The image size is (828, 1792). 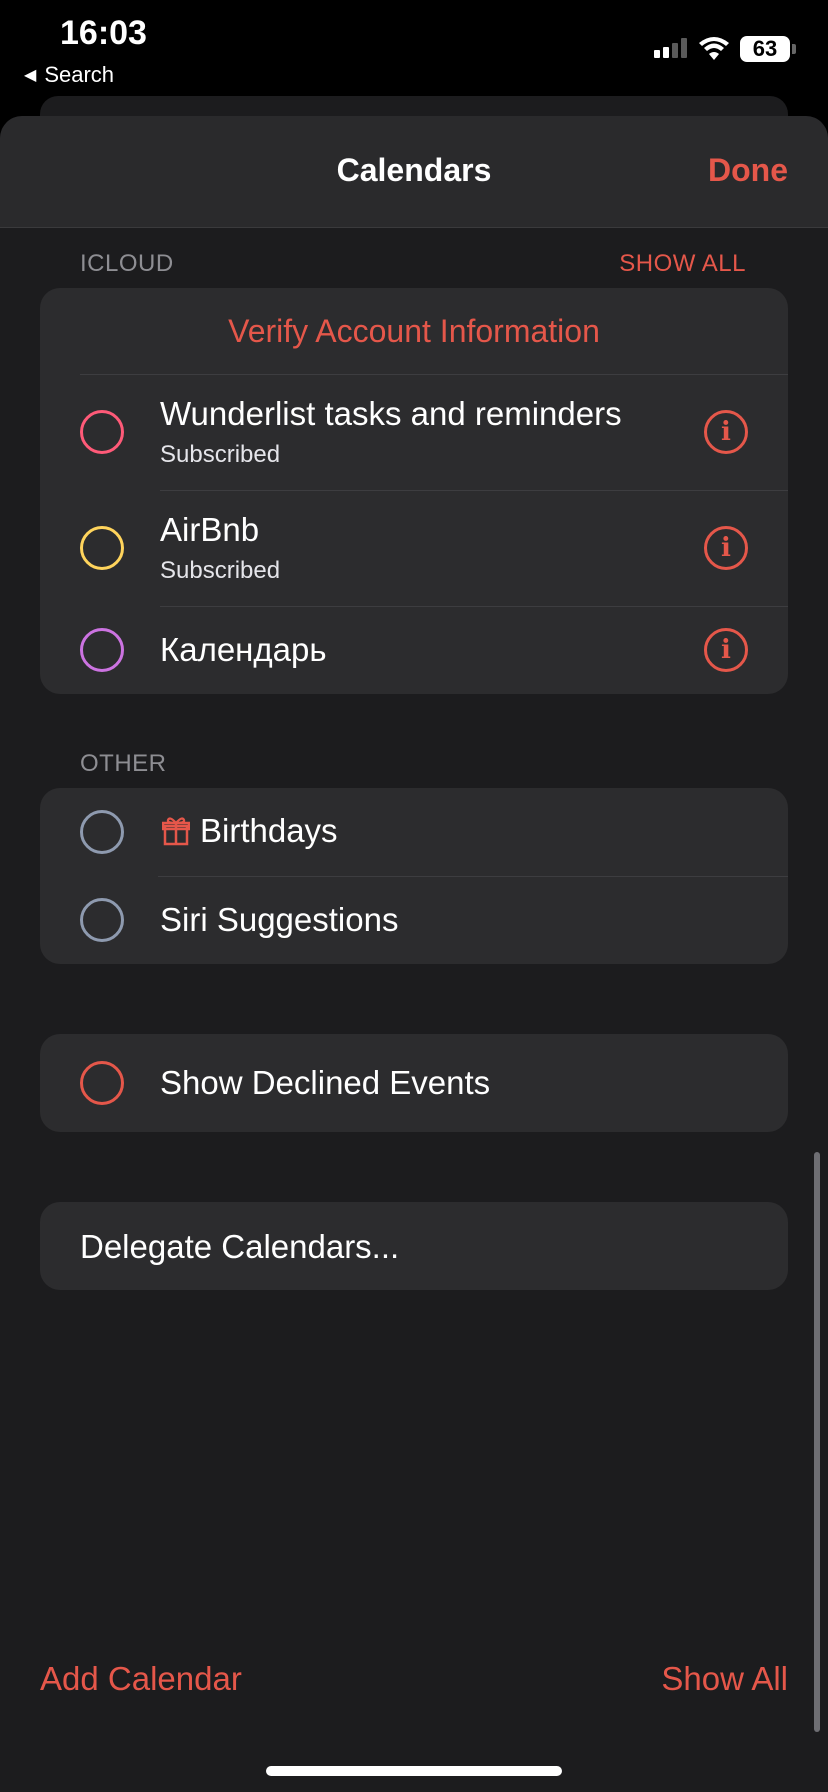 What do you see at coordinates (279, 919) in the screenshot?
I see `calendar-title: Siri Suggestions` at bounding box center [279, 919].